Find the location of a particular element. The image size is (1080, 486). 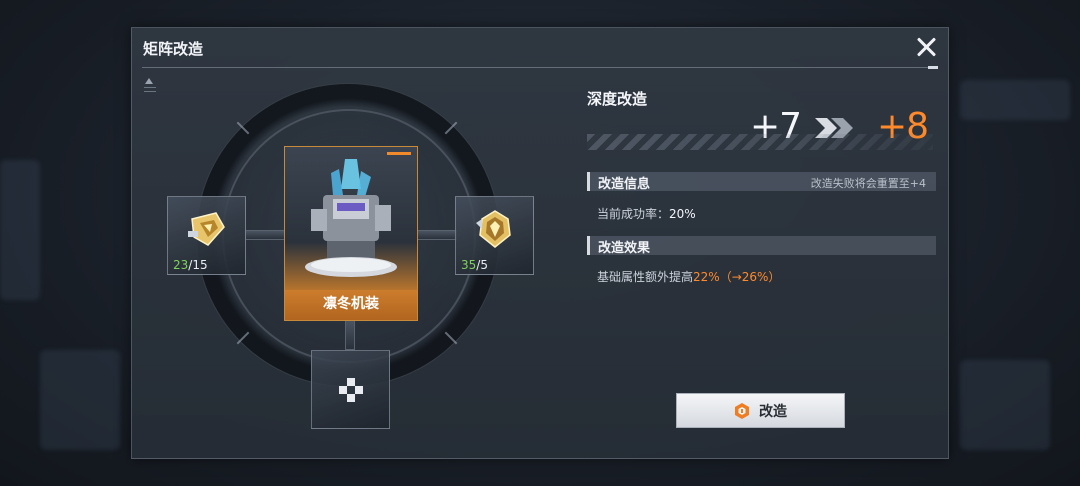

effect-section-header: 改造效果 is located at coordinates (761, 246).